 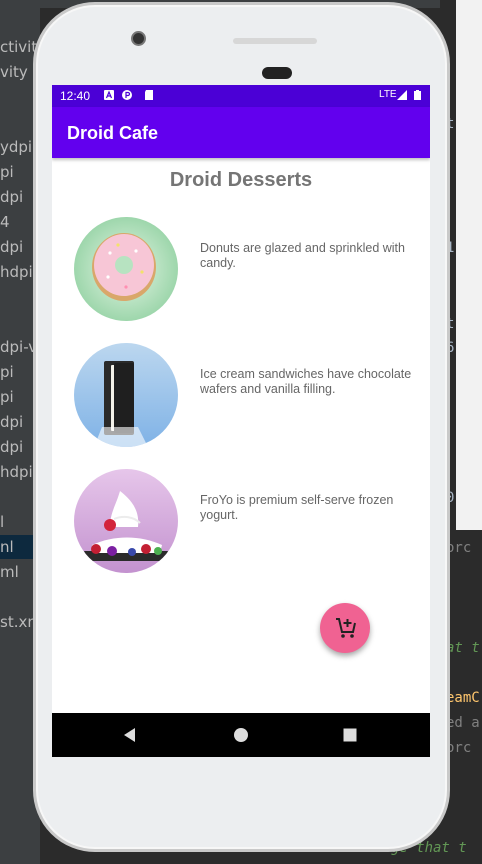 I want to click on ide-tree-item: dpi-v, so click(x=18, y=347).